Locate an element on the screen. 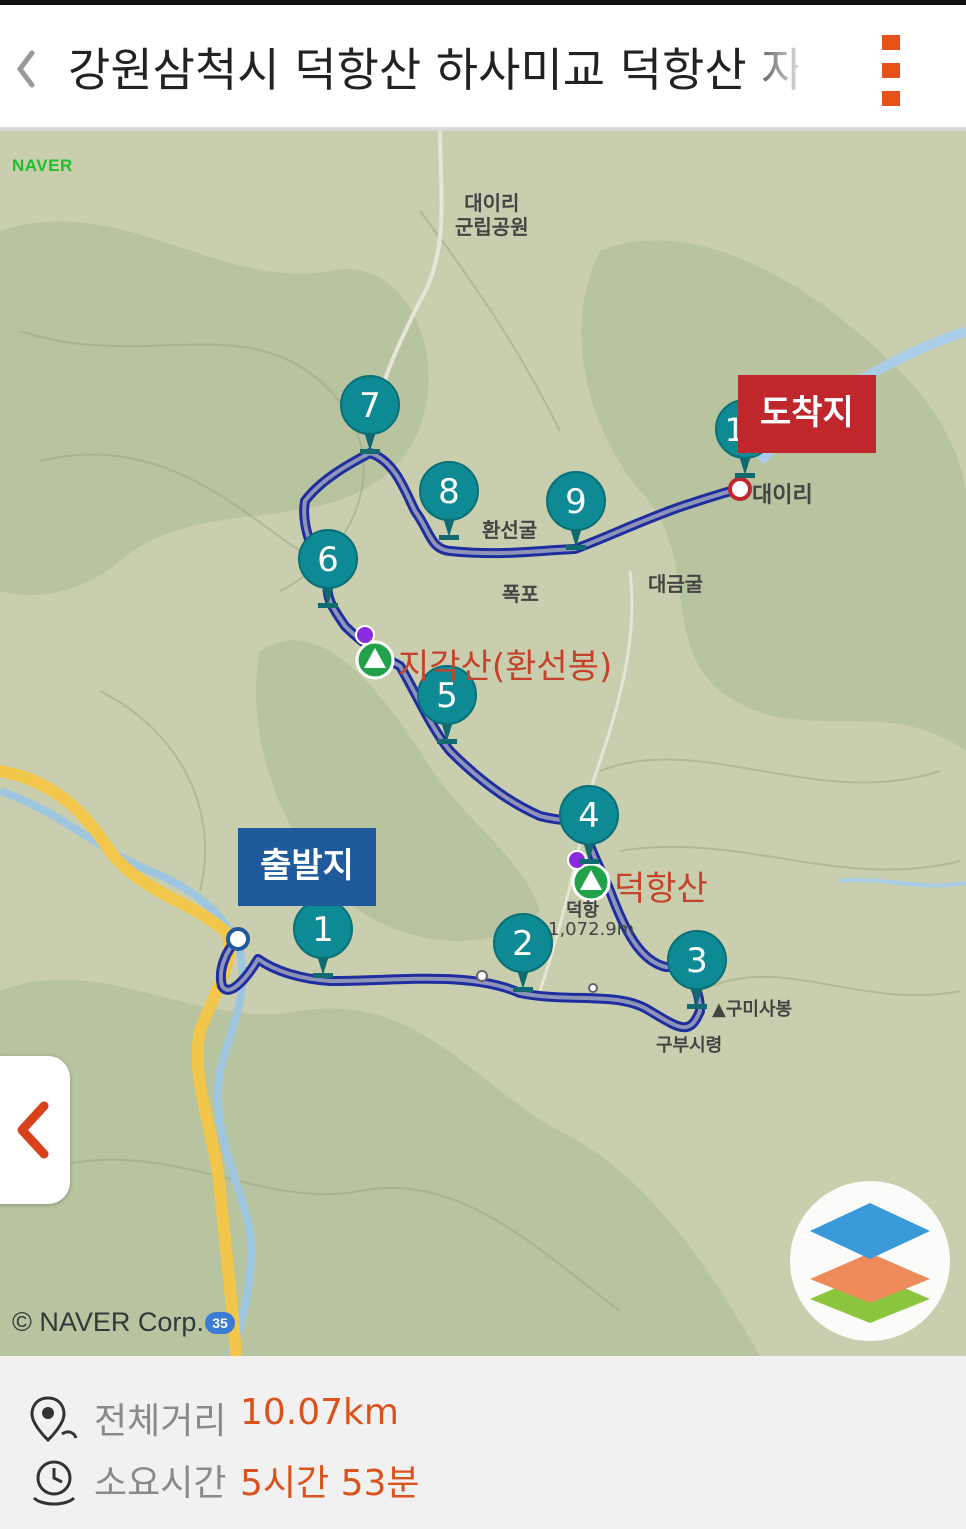 The height and width of the screenshot is (1529, 966). distance-label: 전체거리 is located at coordinates (160, 1421).